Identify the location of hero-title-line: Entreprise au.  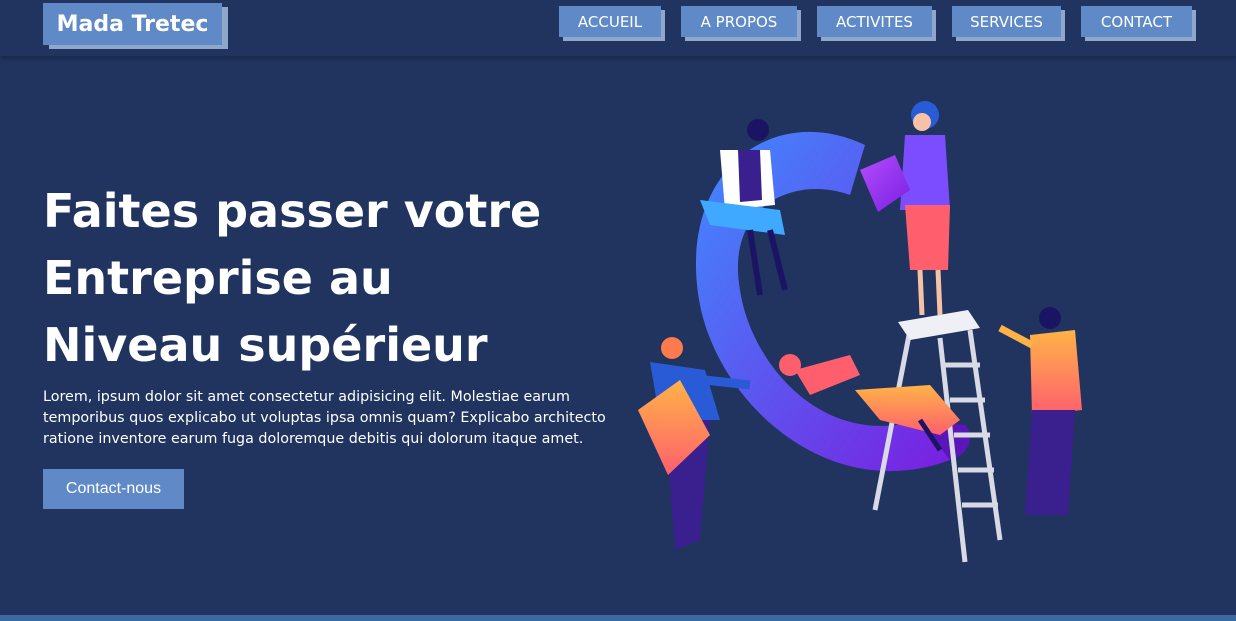
(218, 278).